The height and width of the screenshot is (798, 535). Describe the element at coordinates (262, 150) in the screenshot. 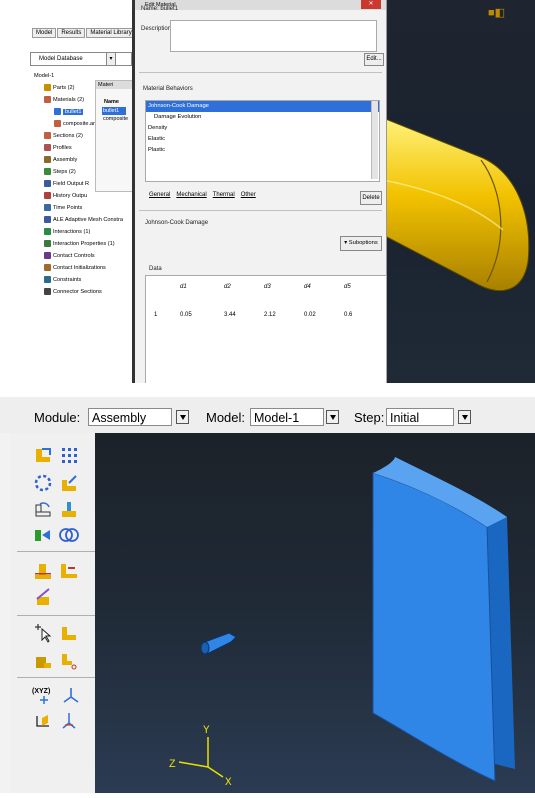

I see `behavior-item: Plastic` at that location.